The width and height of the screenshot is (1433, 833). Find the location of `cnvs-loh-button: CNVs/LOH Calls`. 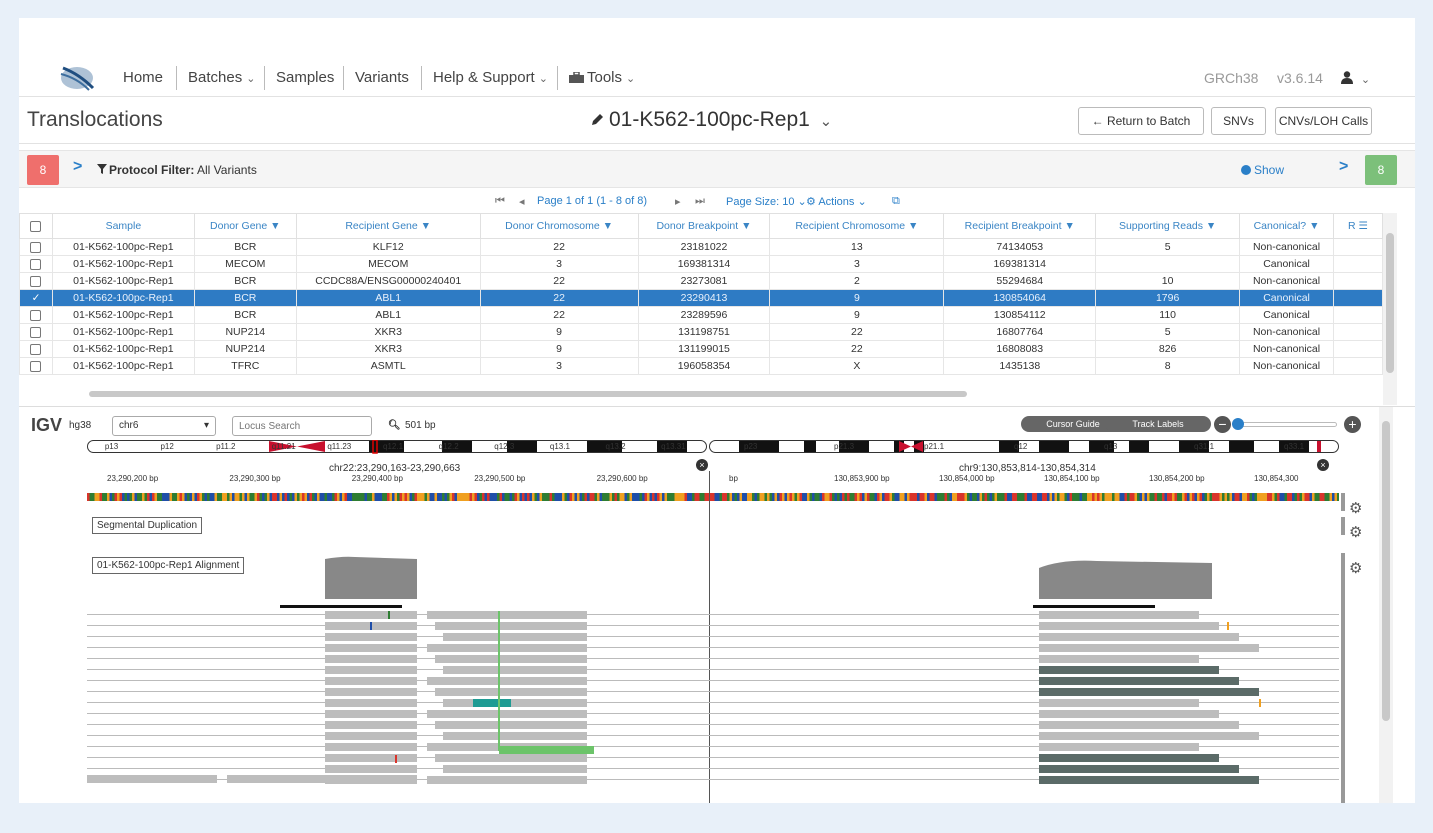

cnvs-loh-button: CNVs/LOH Calls is located at coordinates (1323, 121).